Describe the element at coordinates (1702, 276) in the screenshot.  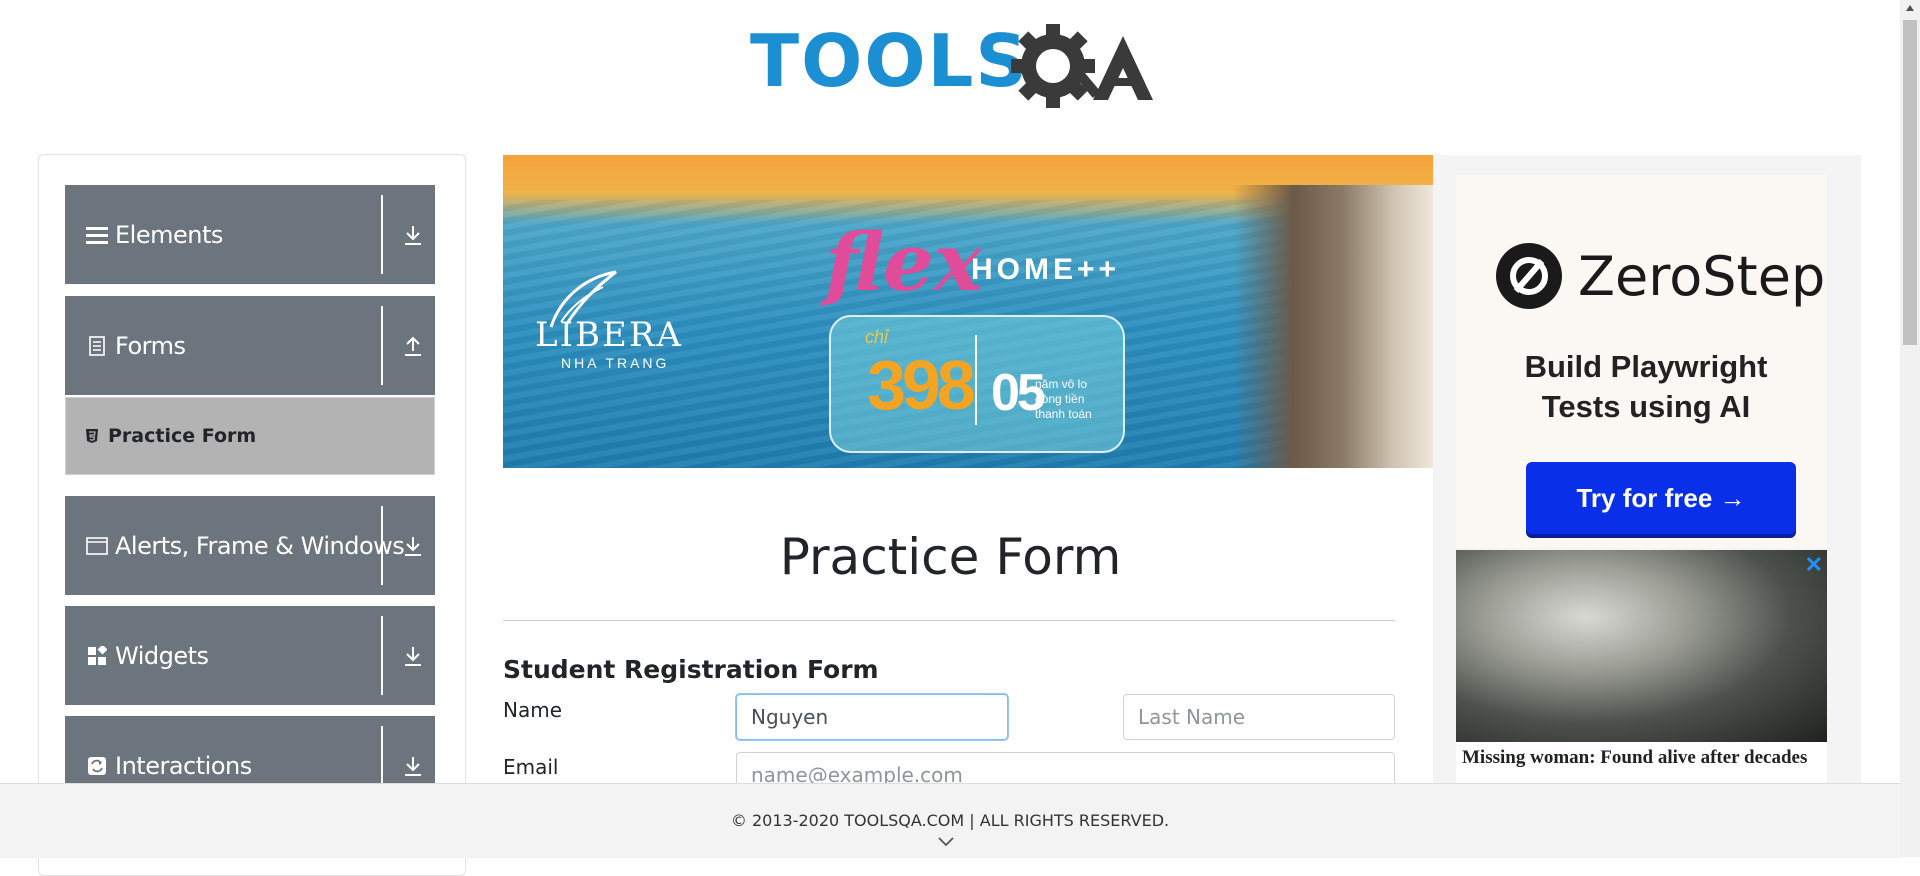
I see `zerostep-brand: ZeroStep` at that location.